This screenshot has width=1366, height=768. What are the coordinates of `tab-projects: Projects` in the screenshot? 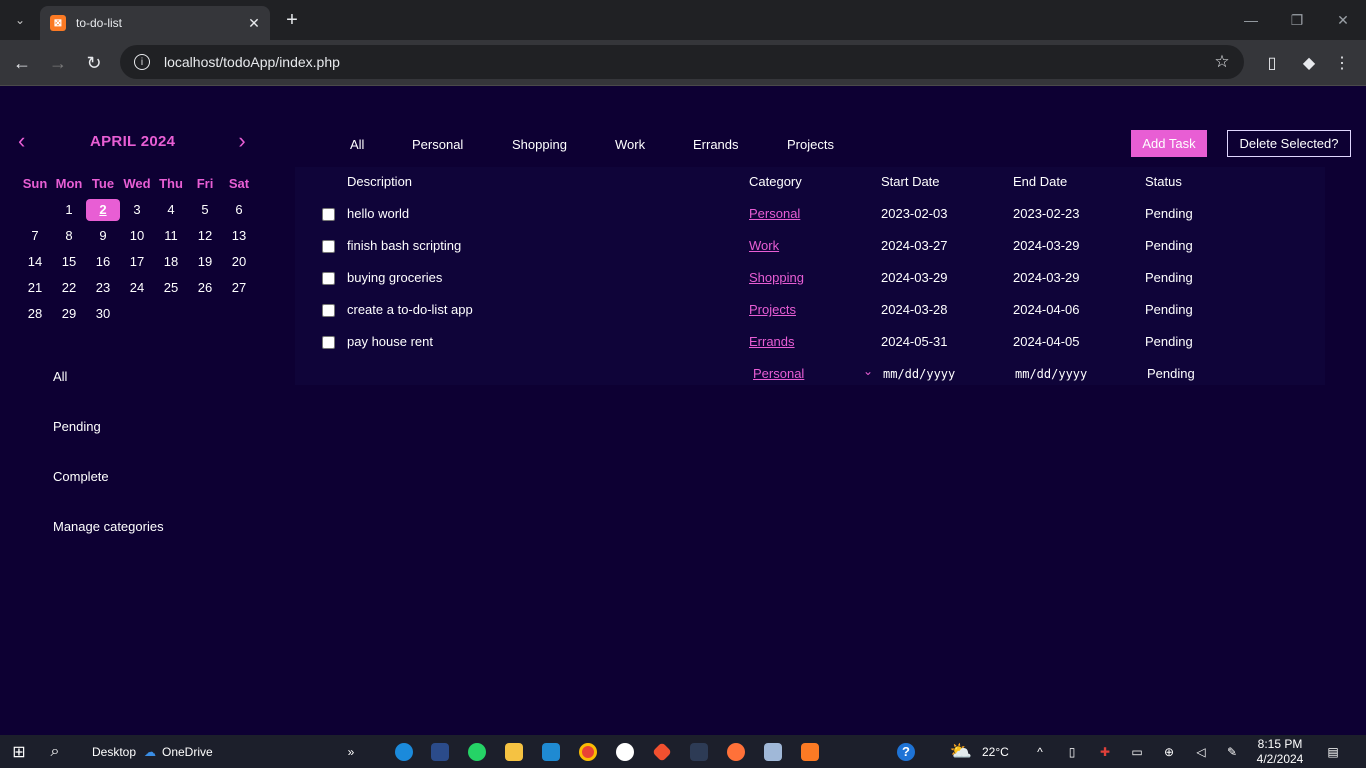 It's located at (810, 144).